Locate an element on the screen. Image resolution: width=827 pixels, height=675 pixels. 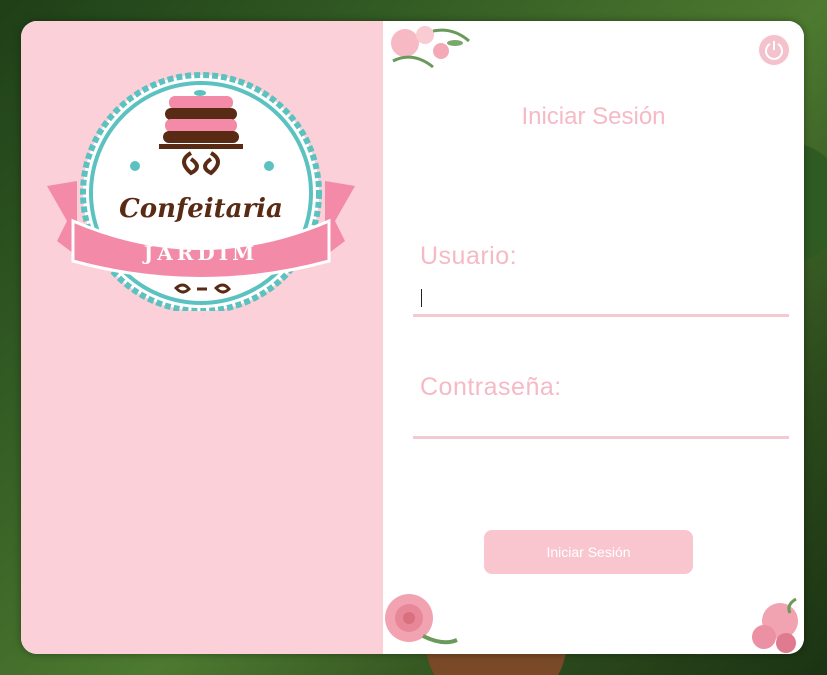
text-caret is located at coordinates (421, 298).